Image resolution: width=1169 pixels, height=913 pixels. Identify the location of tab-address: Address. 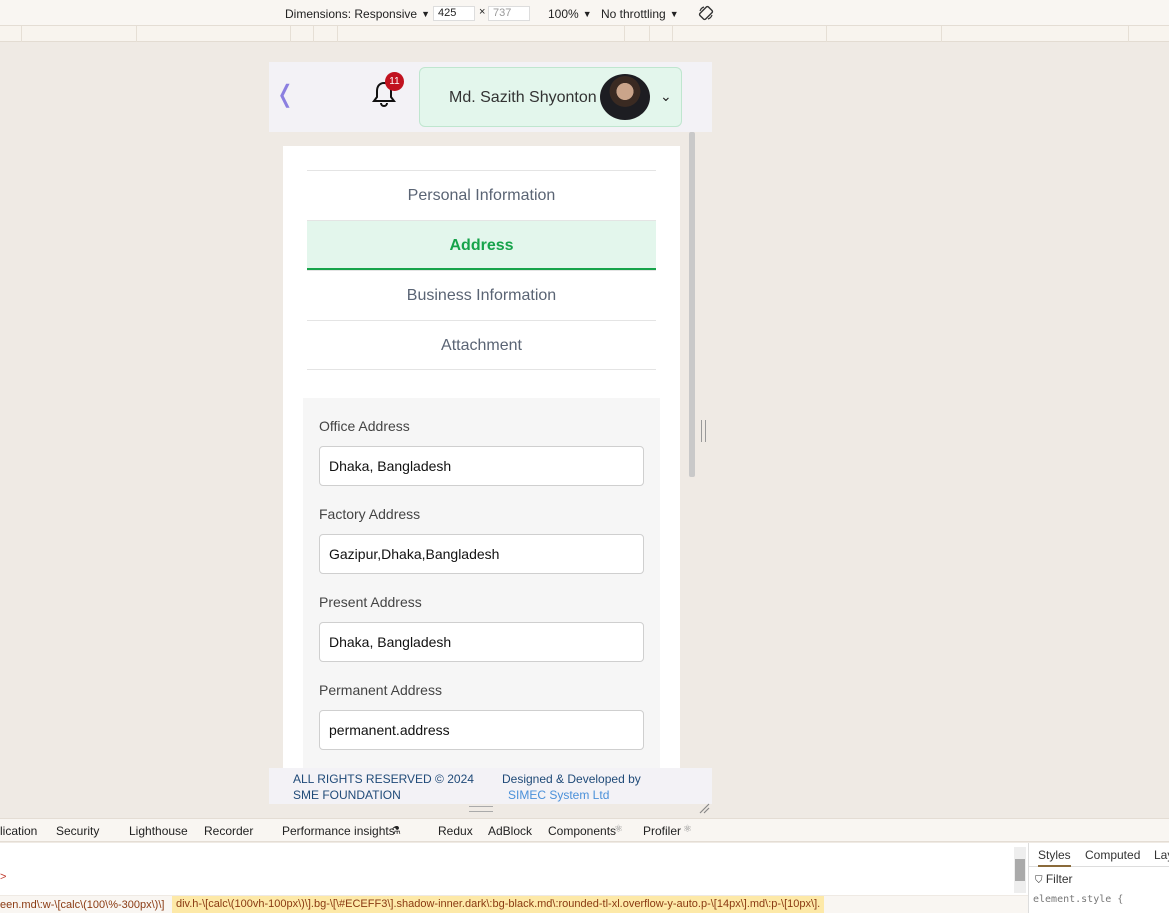
(481, 245).